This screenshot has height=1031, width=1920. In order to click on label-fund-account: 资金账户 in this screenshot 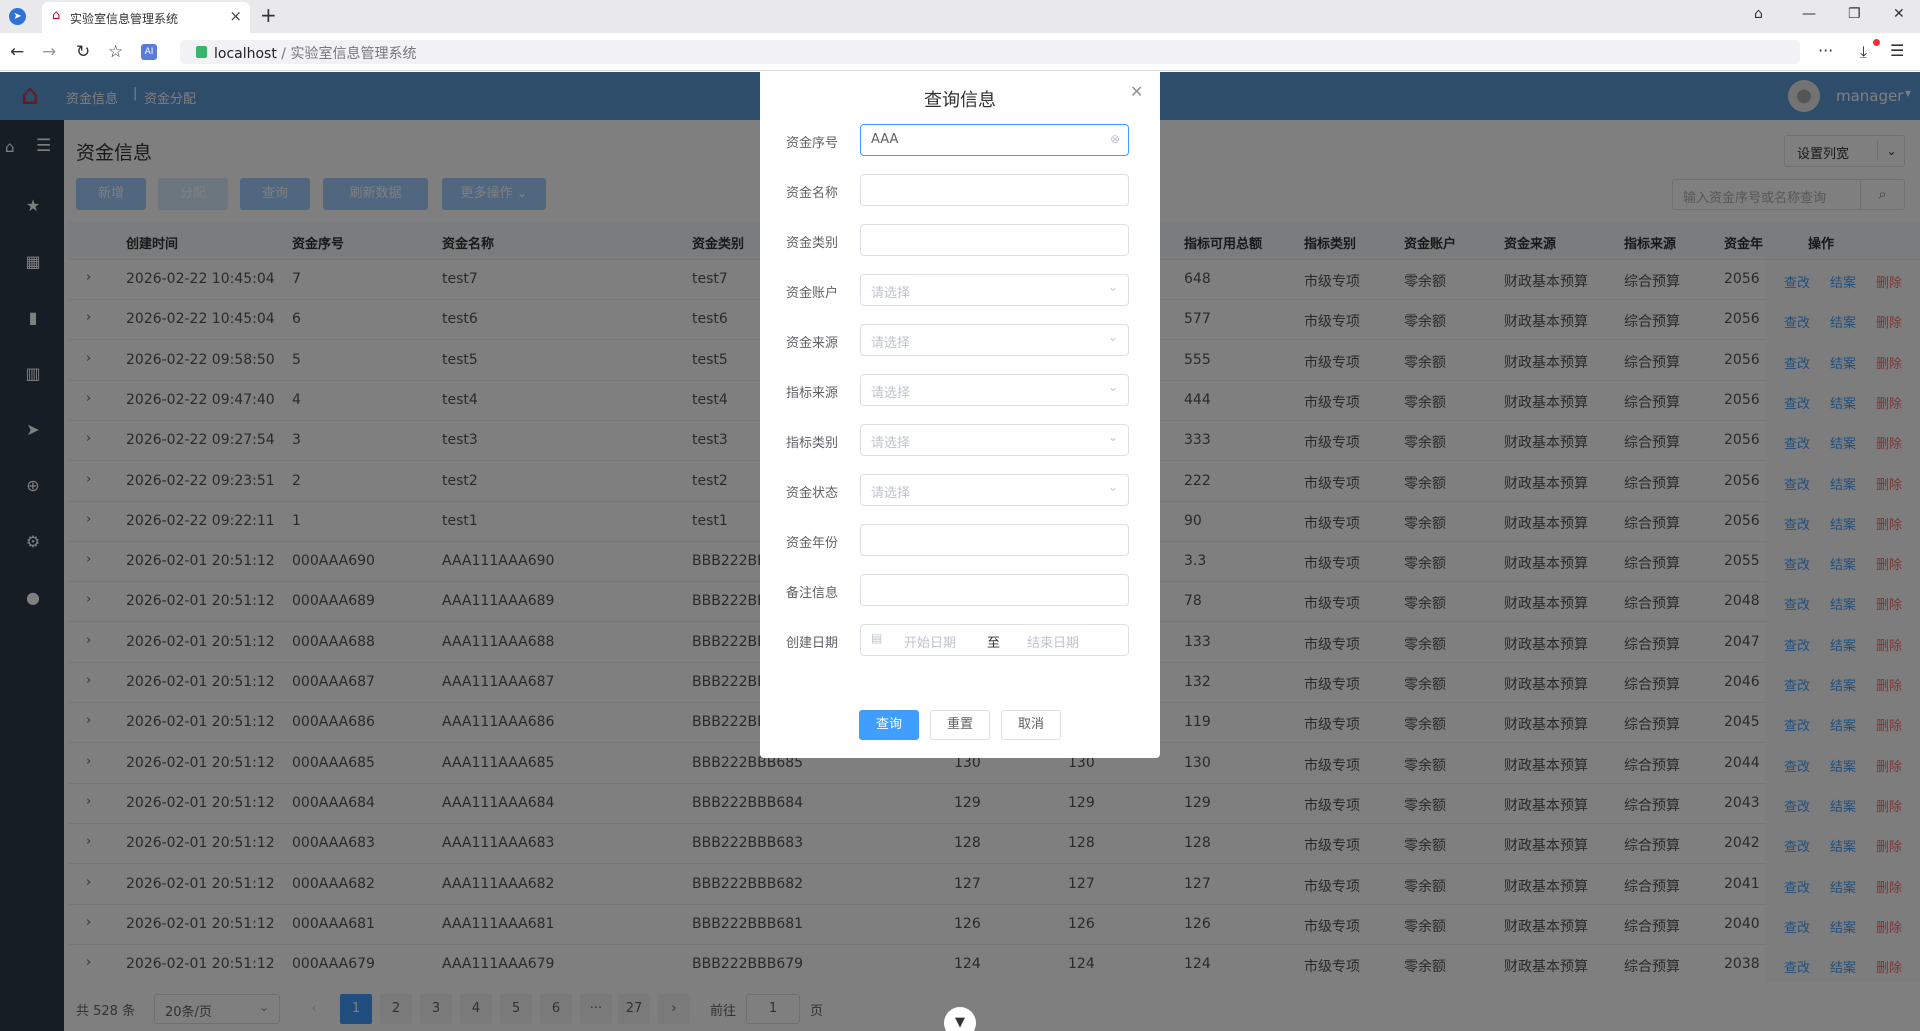, I will do `click(812, 293)`.